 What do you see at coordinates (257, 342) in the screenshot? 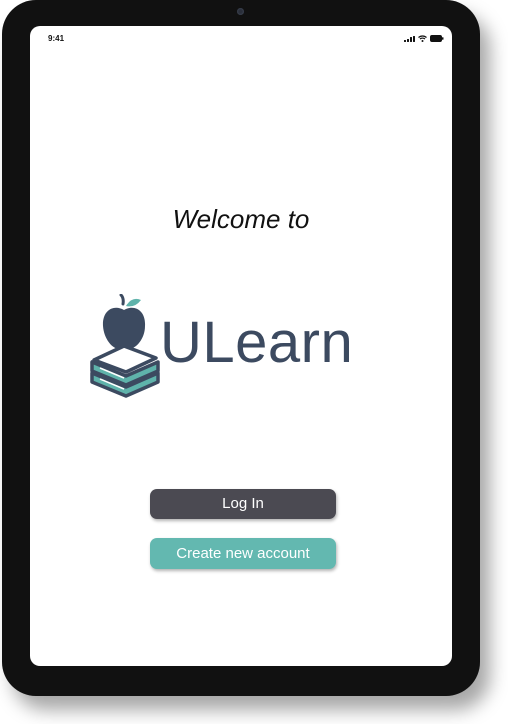
I see `brand-name: ULearn` at bounding box center [257, 342].